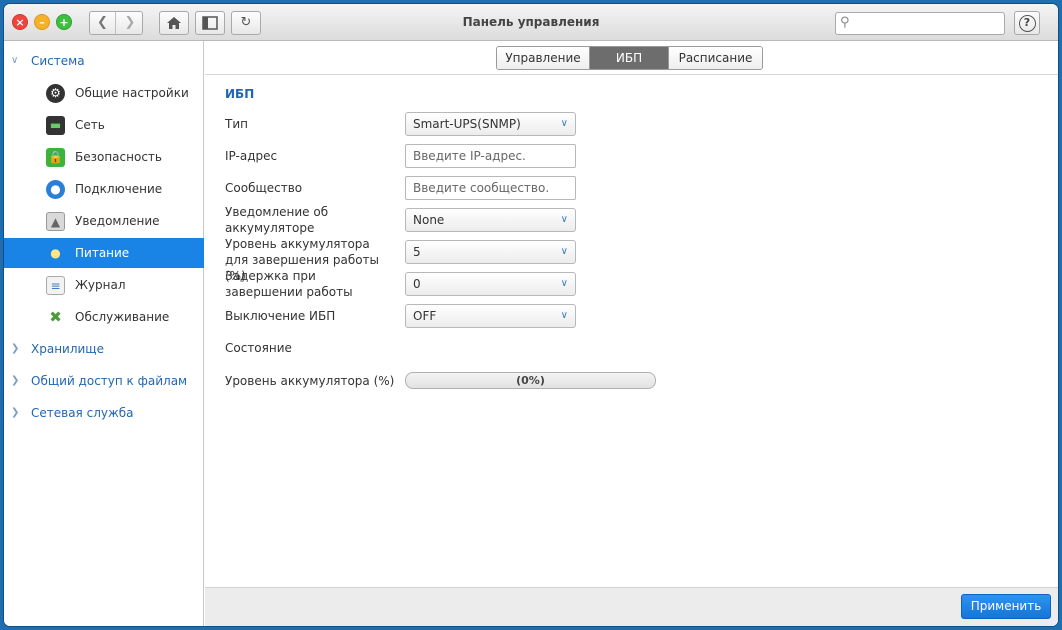 Image resolution: width=1062 pixels, height=630 pixels. I want to click on sidebar-item-label: Обслуживание, so click(122, 317).